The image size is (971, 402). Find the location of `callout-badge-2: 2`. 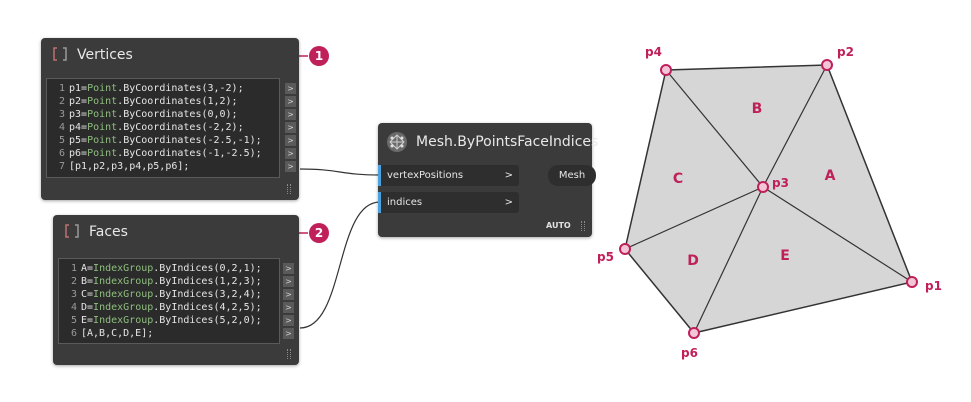

callout-badge-2: 2 is located at coordinates (319, 233).